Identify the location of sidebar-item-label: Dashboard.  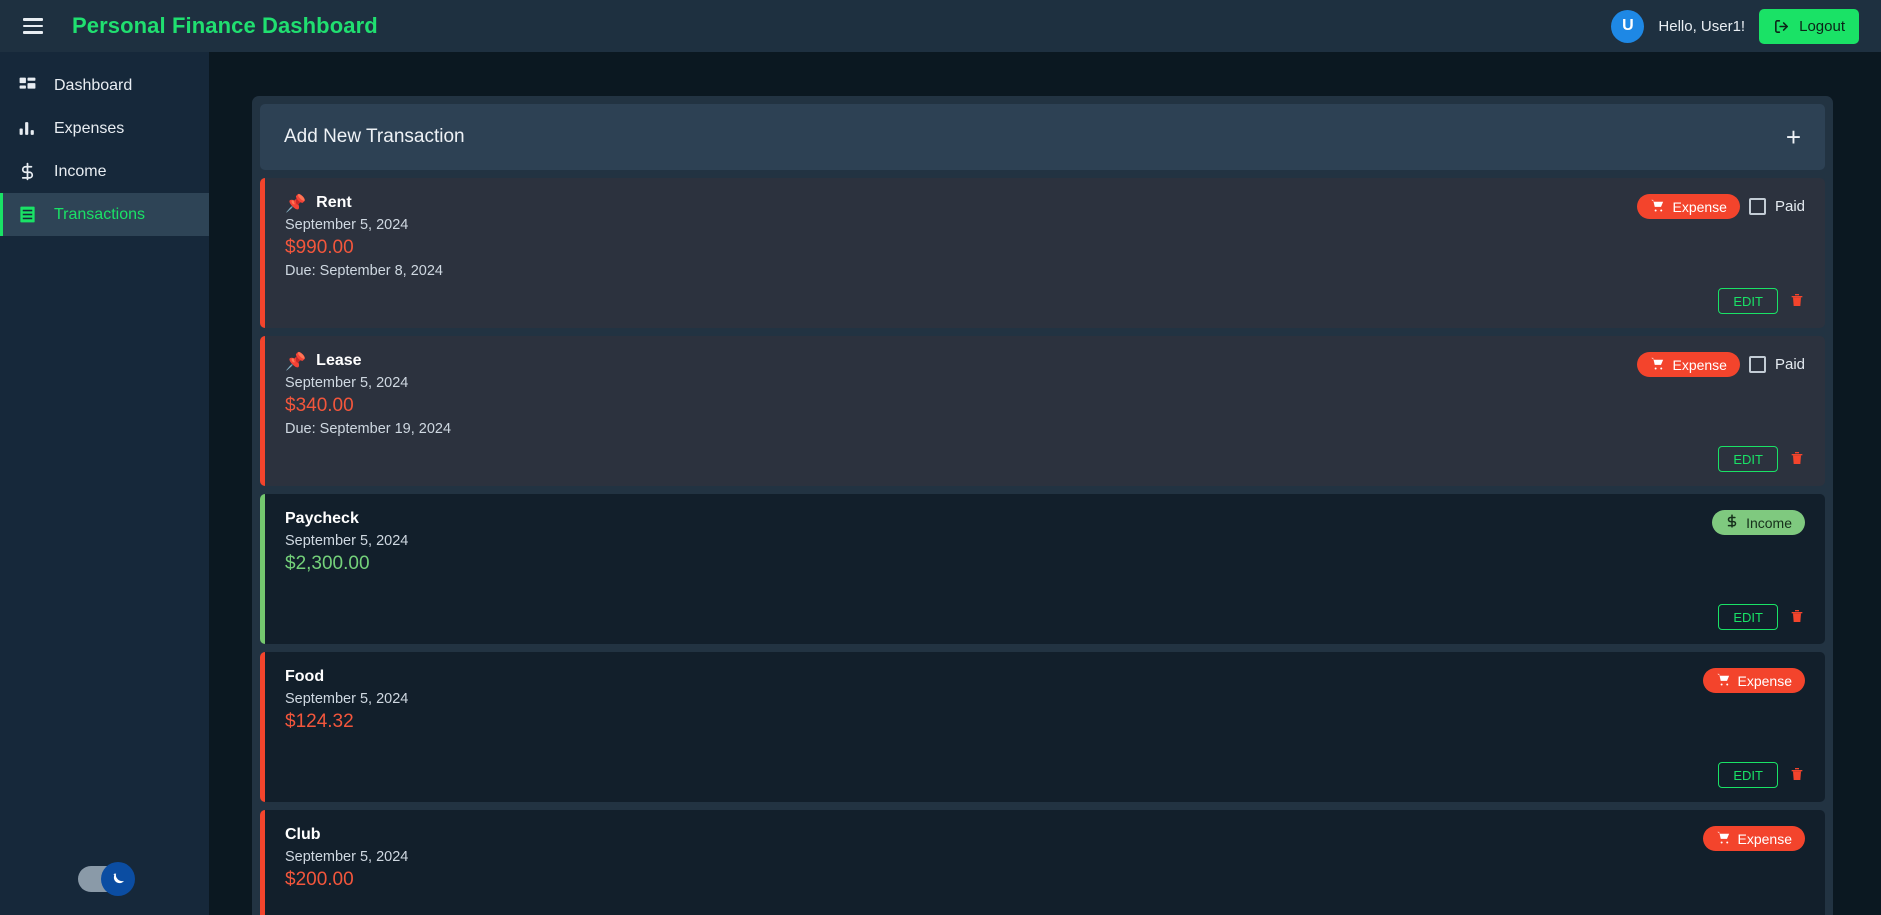
(93, 85).